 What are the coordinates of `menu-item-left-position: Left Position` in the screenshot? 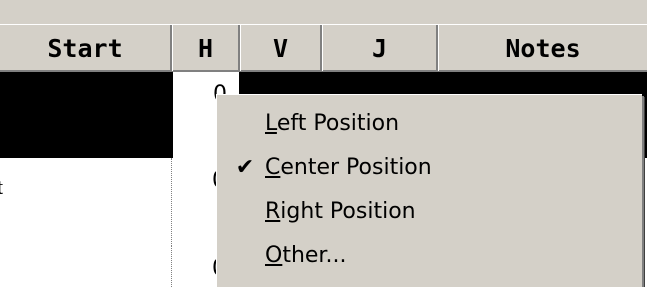 It's located at (429, 123).